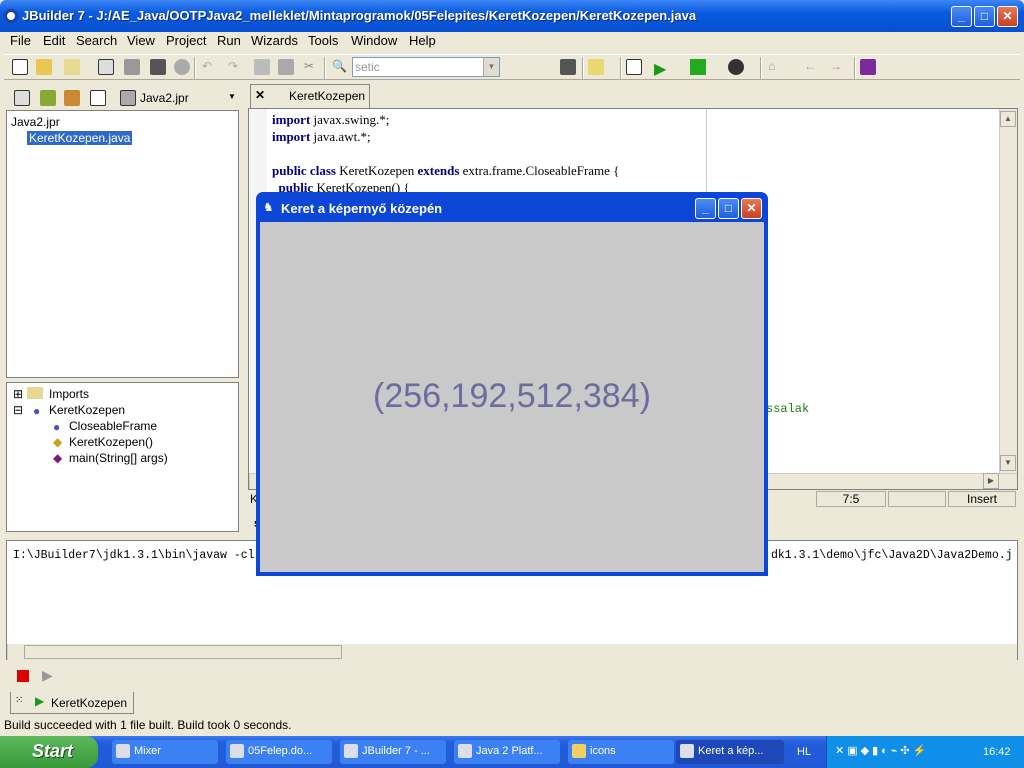  I want to click on home-icon: ⌂, so click(776, 67).